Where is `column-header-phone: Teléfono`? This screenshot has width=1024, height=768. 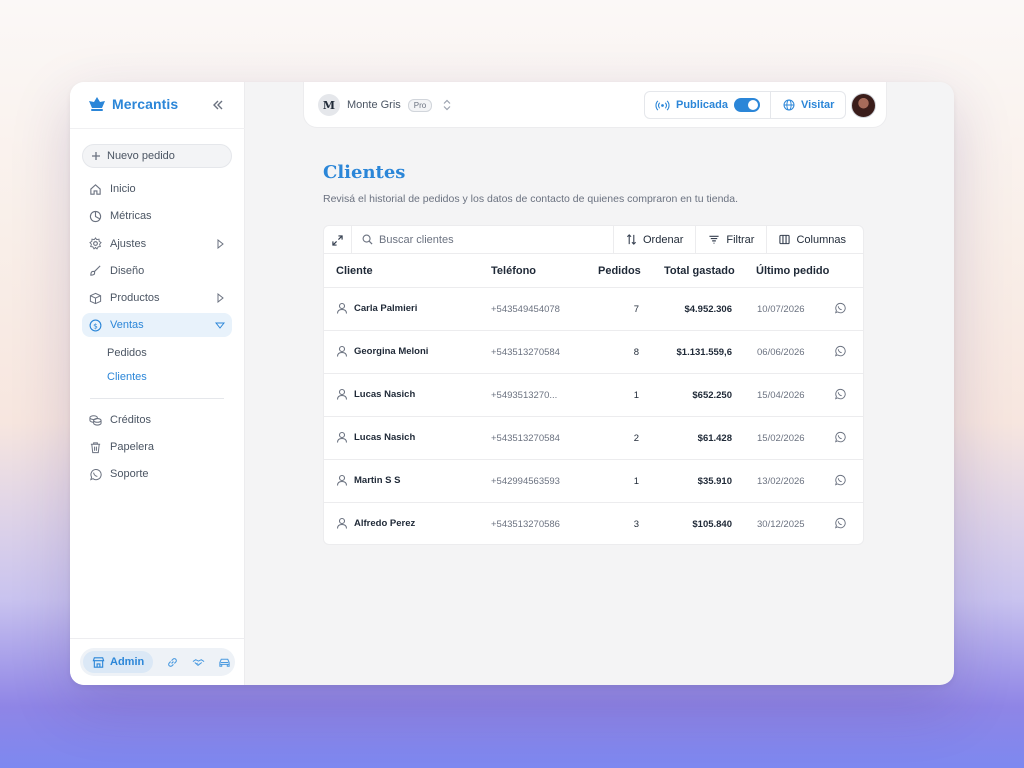
column-header-phone: Teléfono is located at coordinates (513, 271).